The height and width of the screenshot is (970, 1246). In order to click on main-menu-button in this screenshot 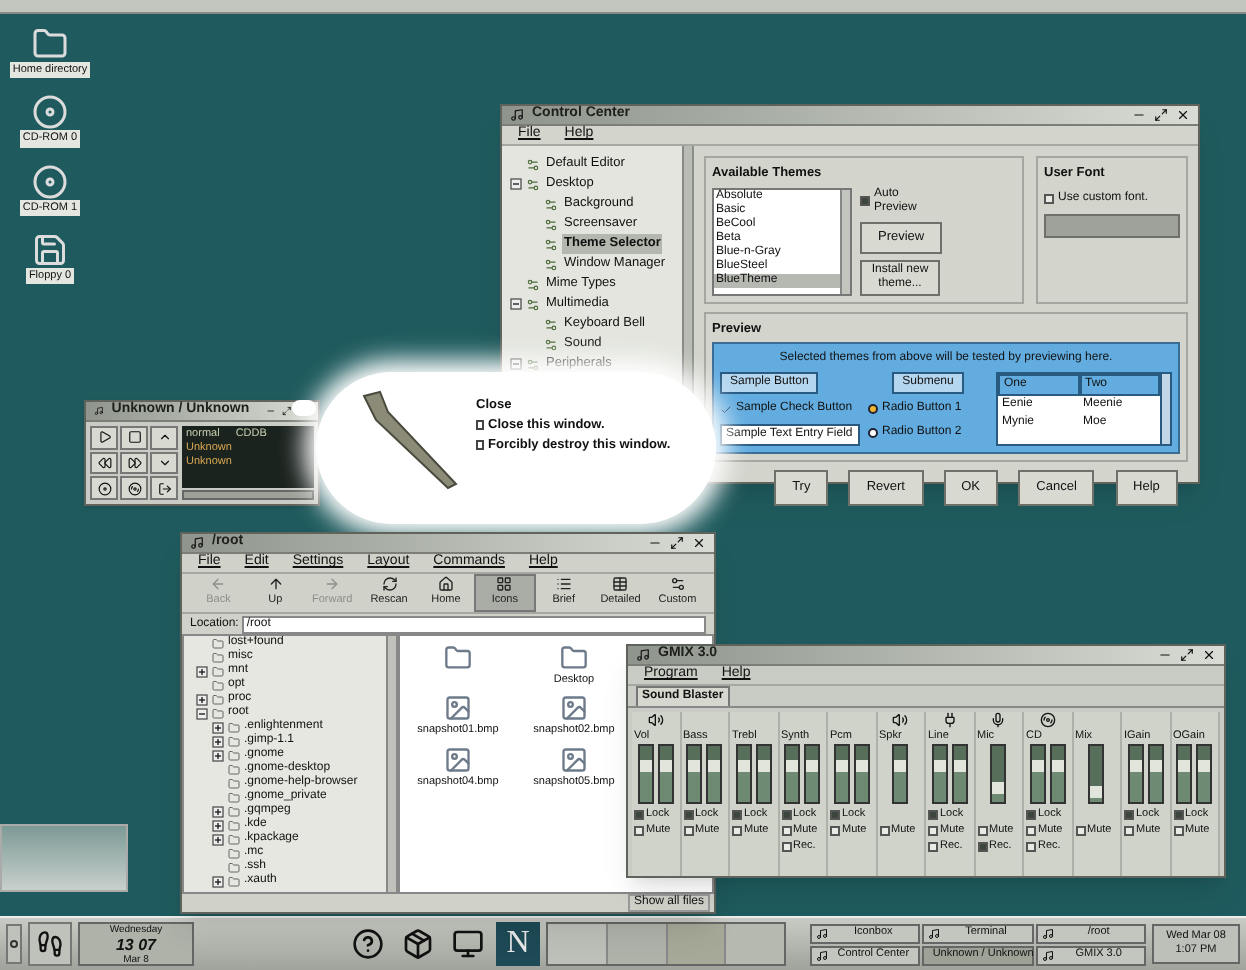, I will do `click(50, 944)`.